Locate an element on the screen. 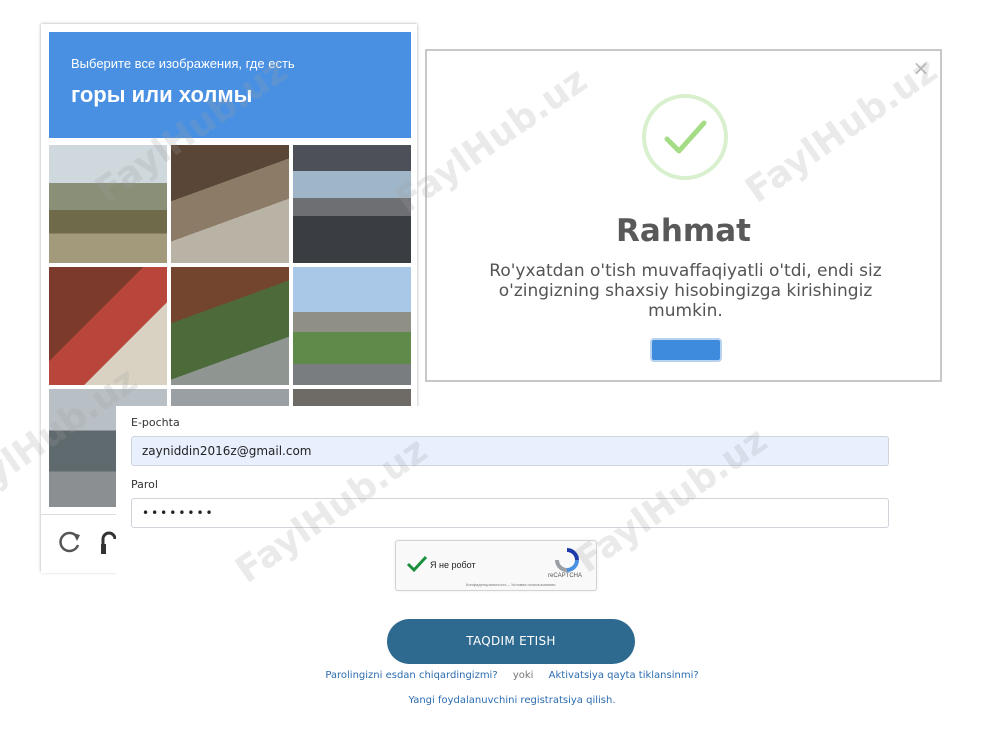  reactivate-link: Aktivatsiya qayta tiklansinmi? is located at coordinates (624, 675).